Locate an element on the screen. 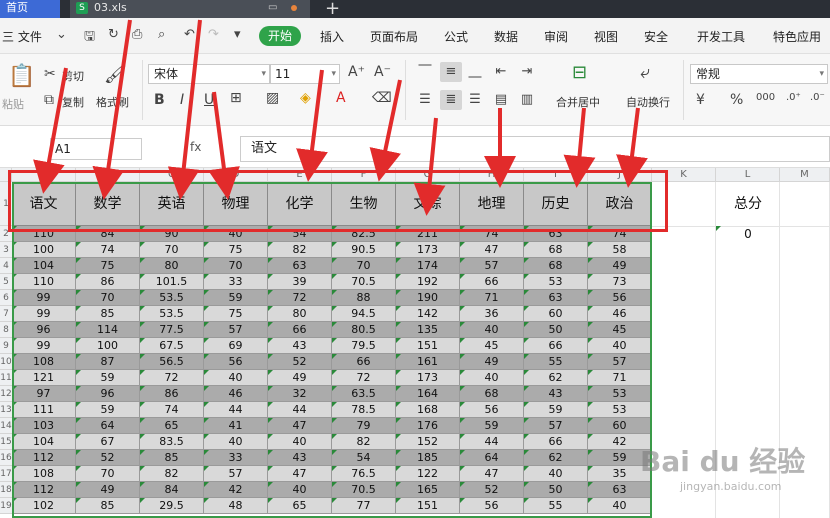 The image size is (830, 518). data-cell: 75 is located at coordinates (108, 266).